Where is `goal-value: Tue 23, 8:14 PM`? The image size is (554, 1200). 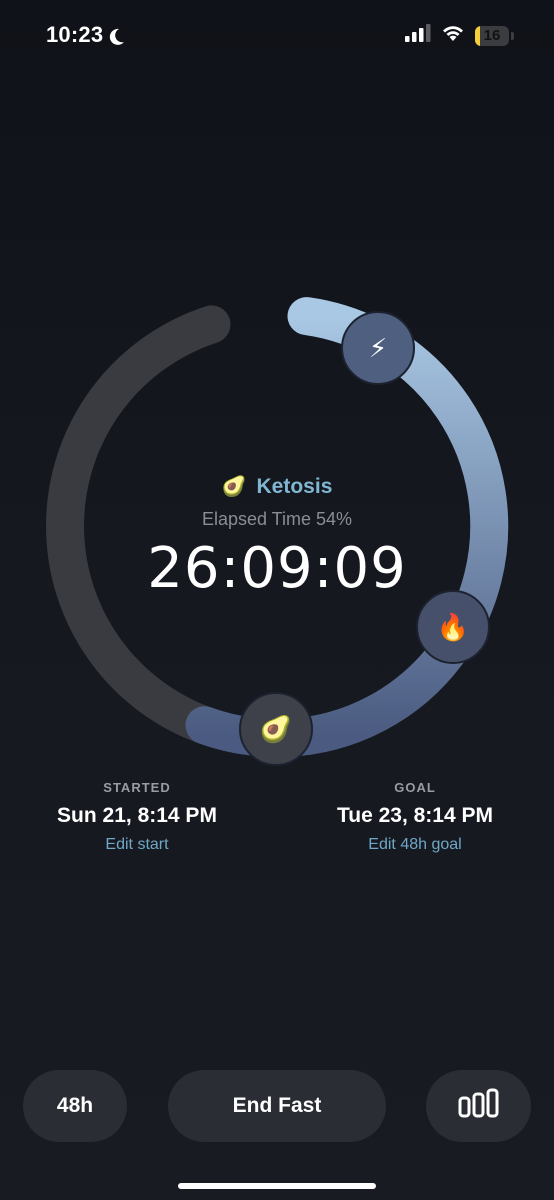
goal-value: Tue 23, 8:14 PM is located at coordinates (414, 815).